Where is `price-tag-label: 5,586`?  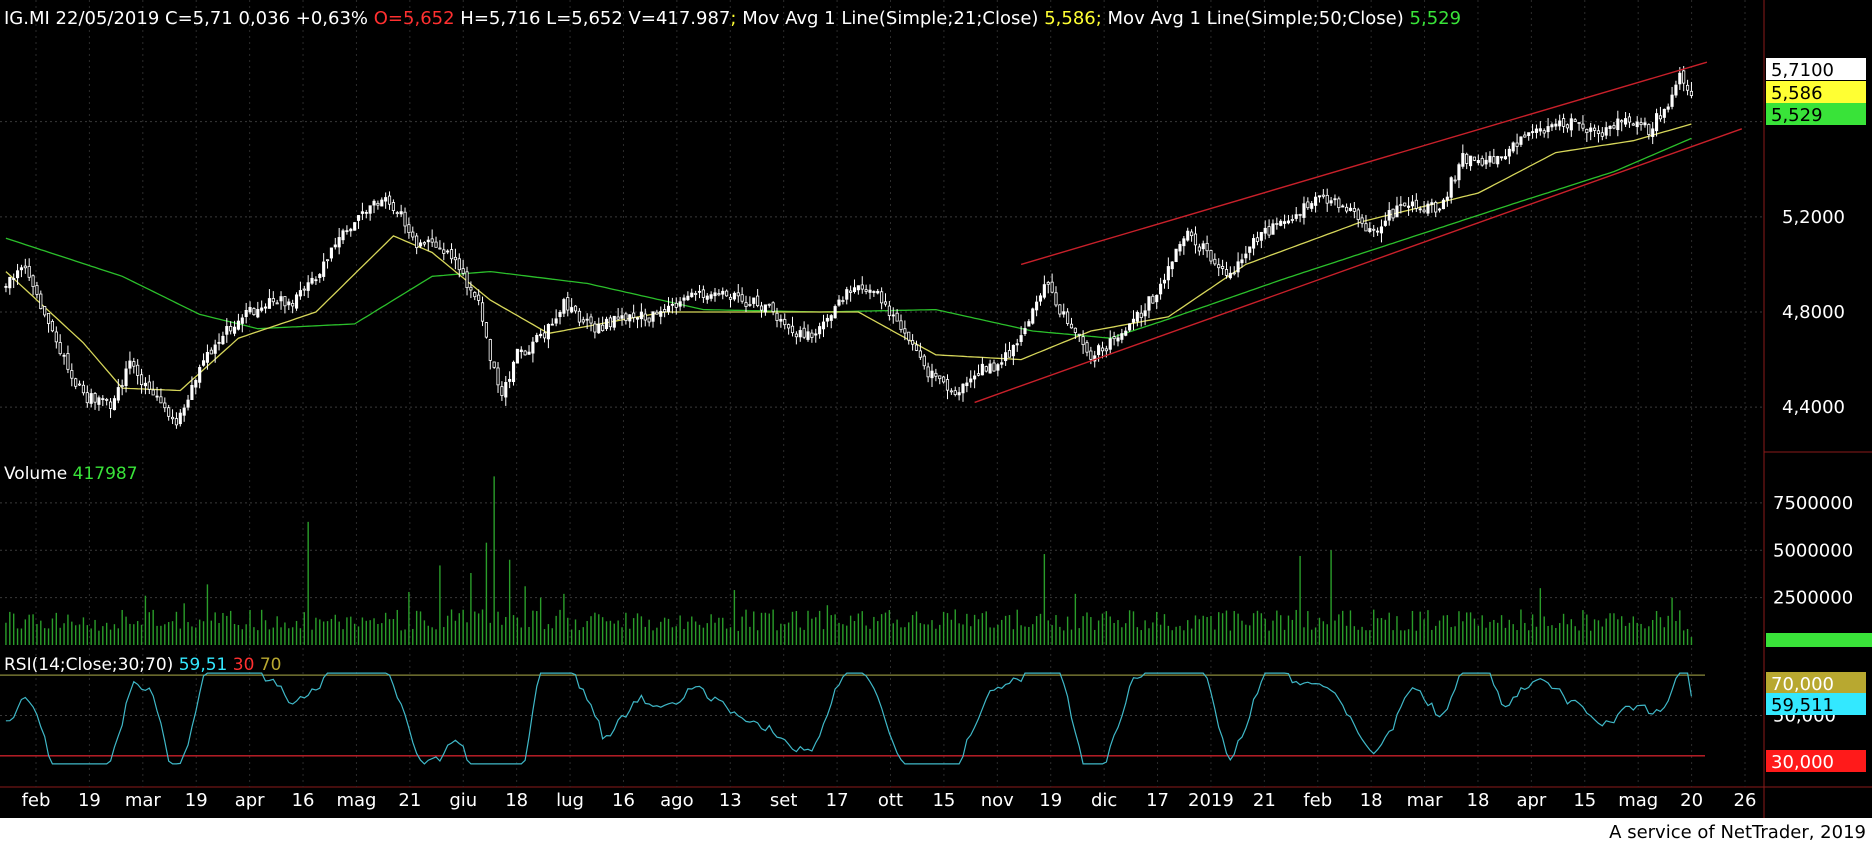
price-tag-label: 5,586 is located at coordinates (1797, 93).